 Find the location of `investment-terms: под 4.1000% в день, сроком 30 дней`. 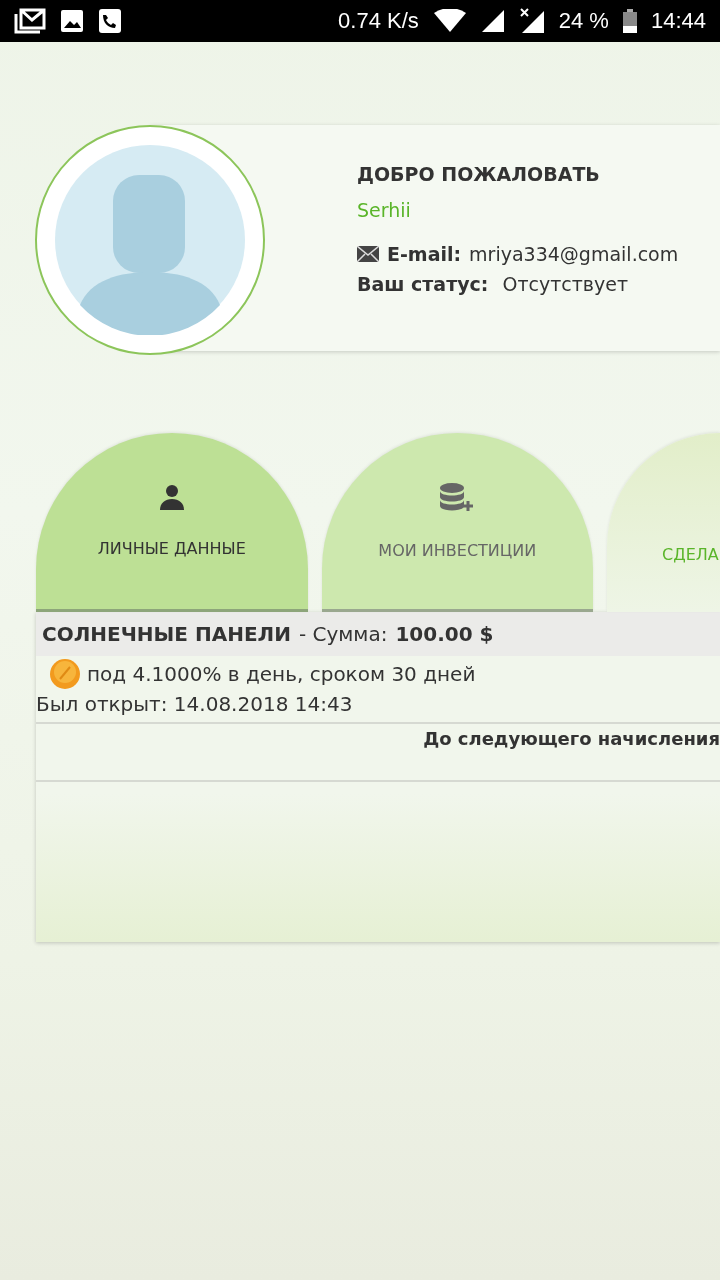

investment-terms: под 4.1000% в день, сроком 30 дней is located at coordinates (281, 674).